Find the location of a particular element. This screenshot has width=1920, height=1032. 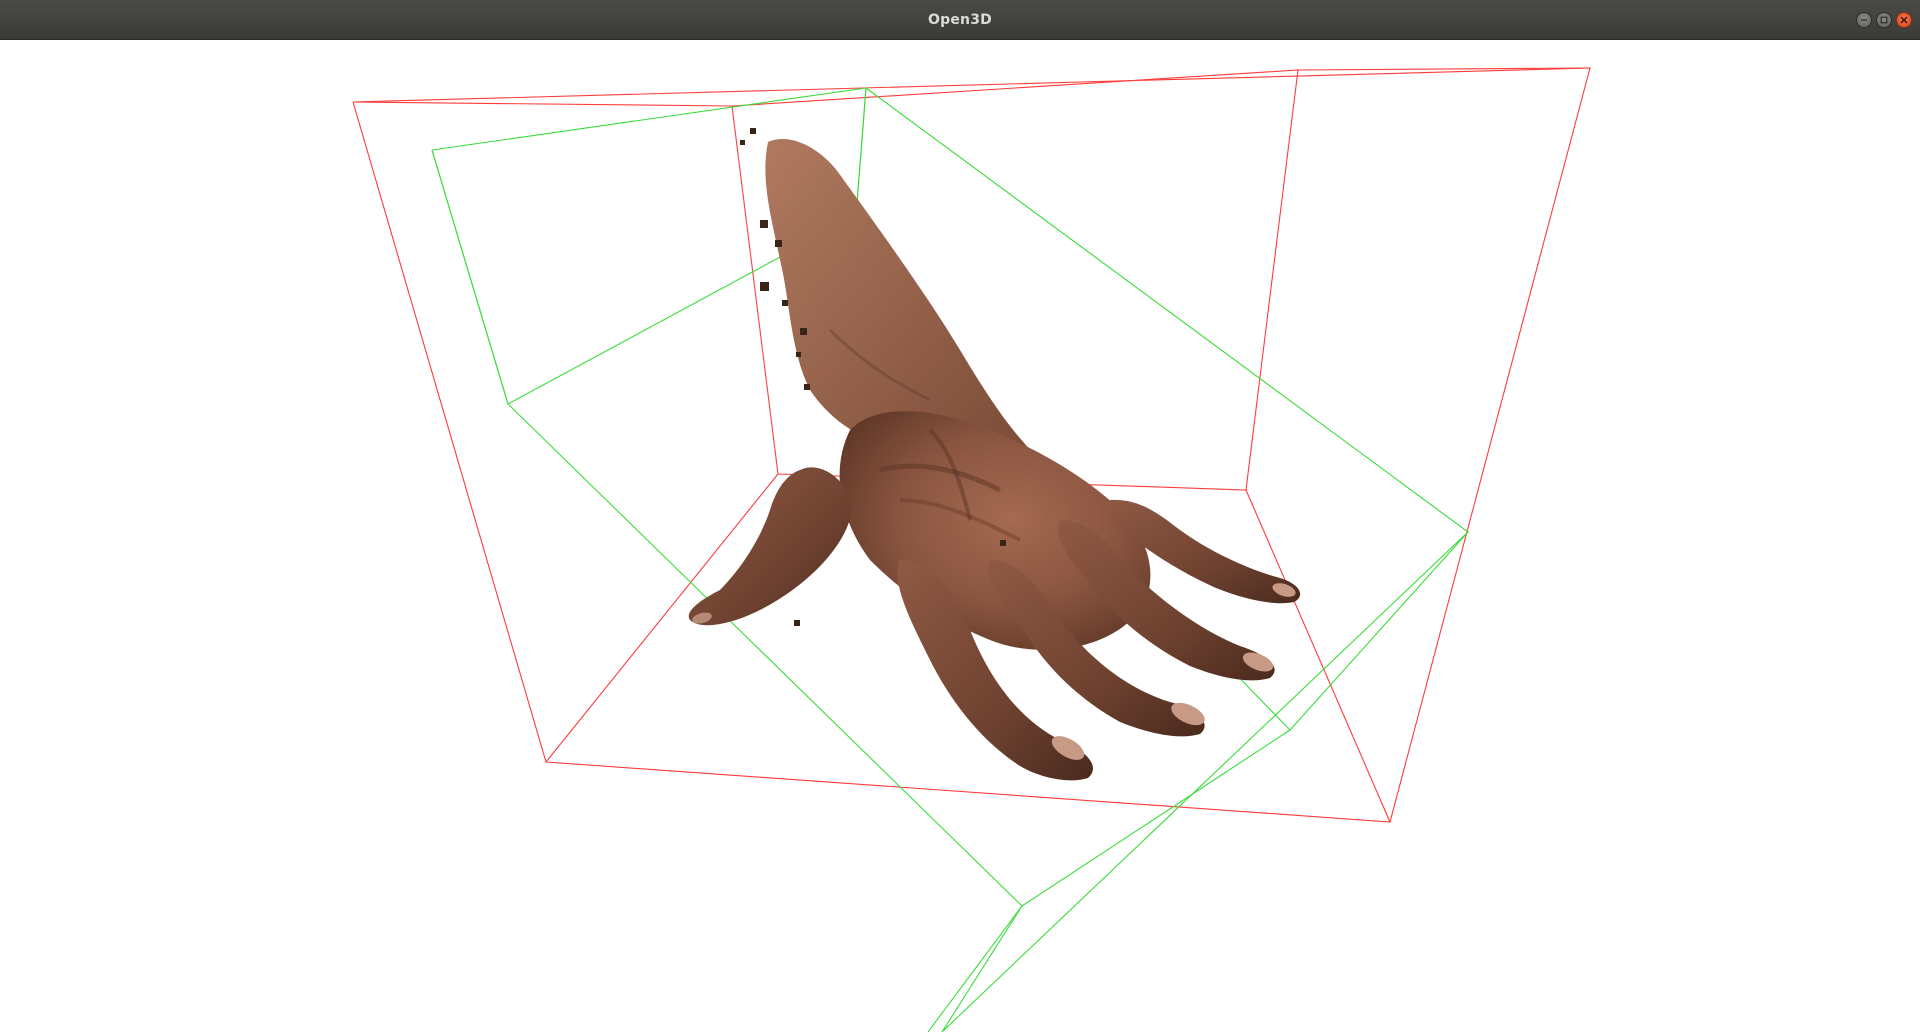

close-button is located at coordinates (1904, 20).